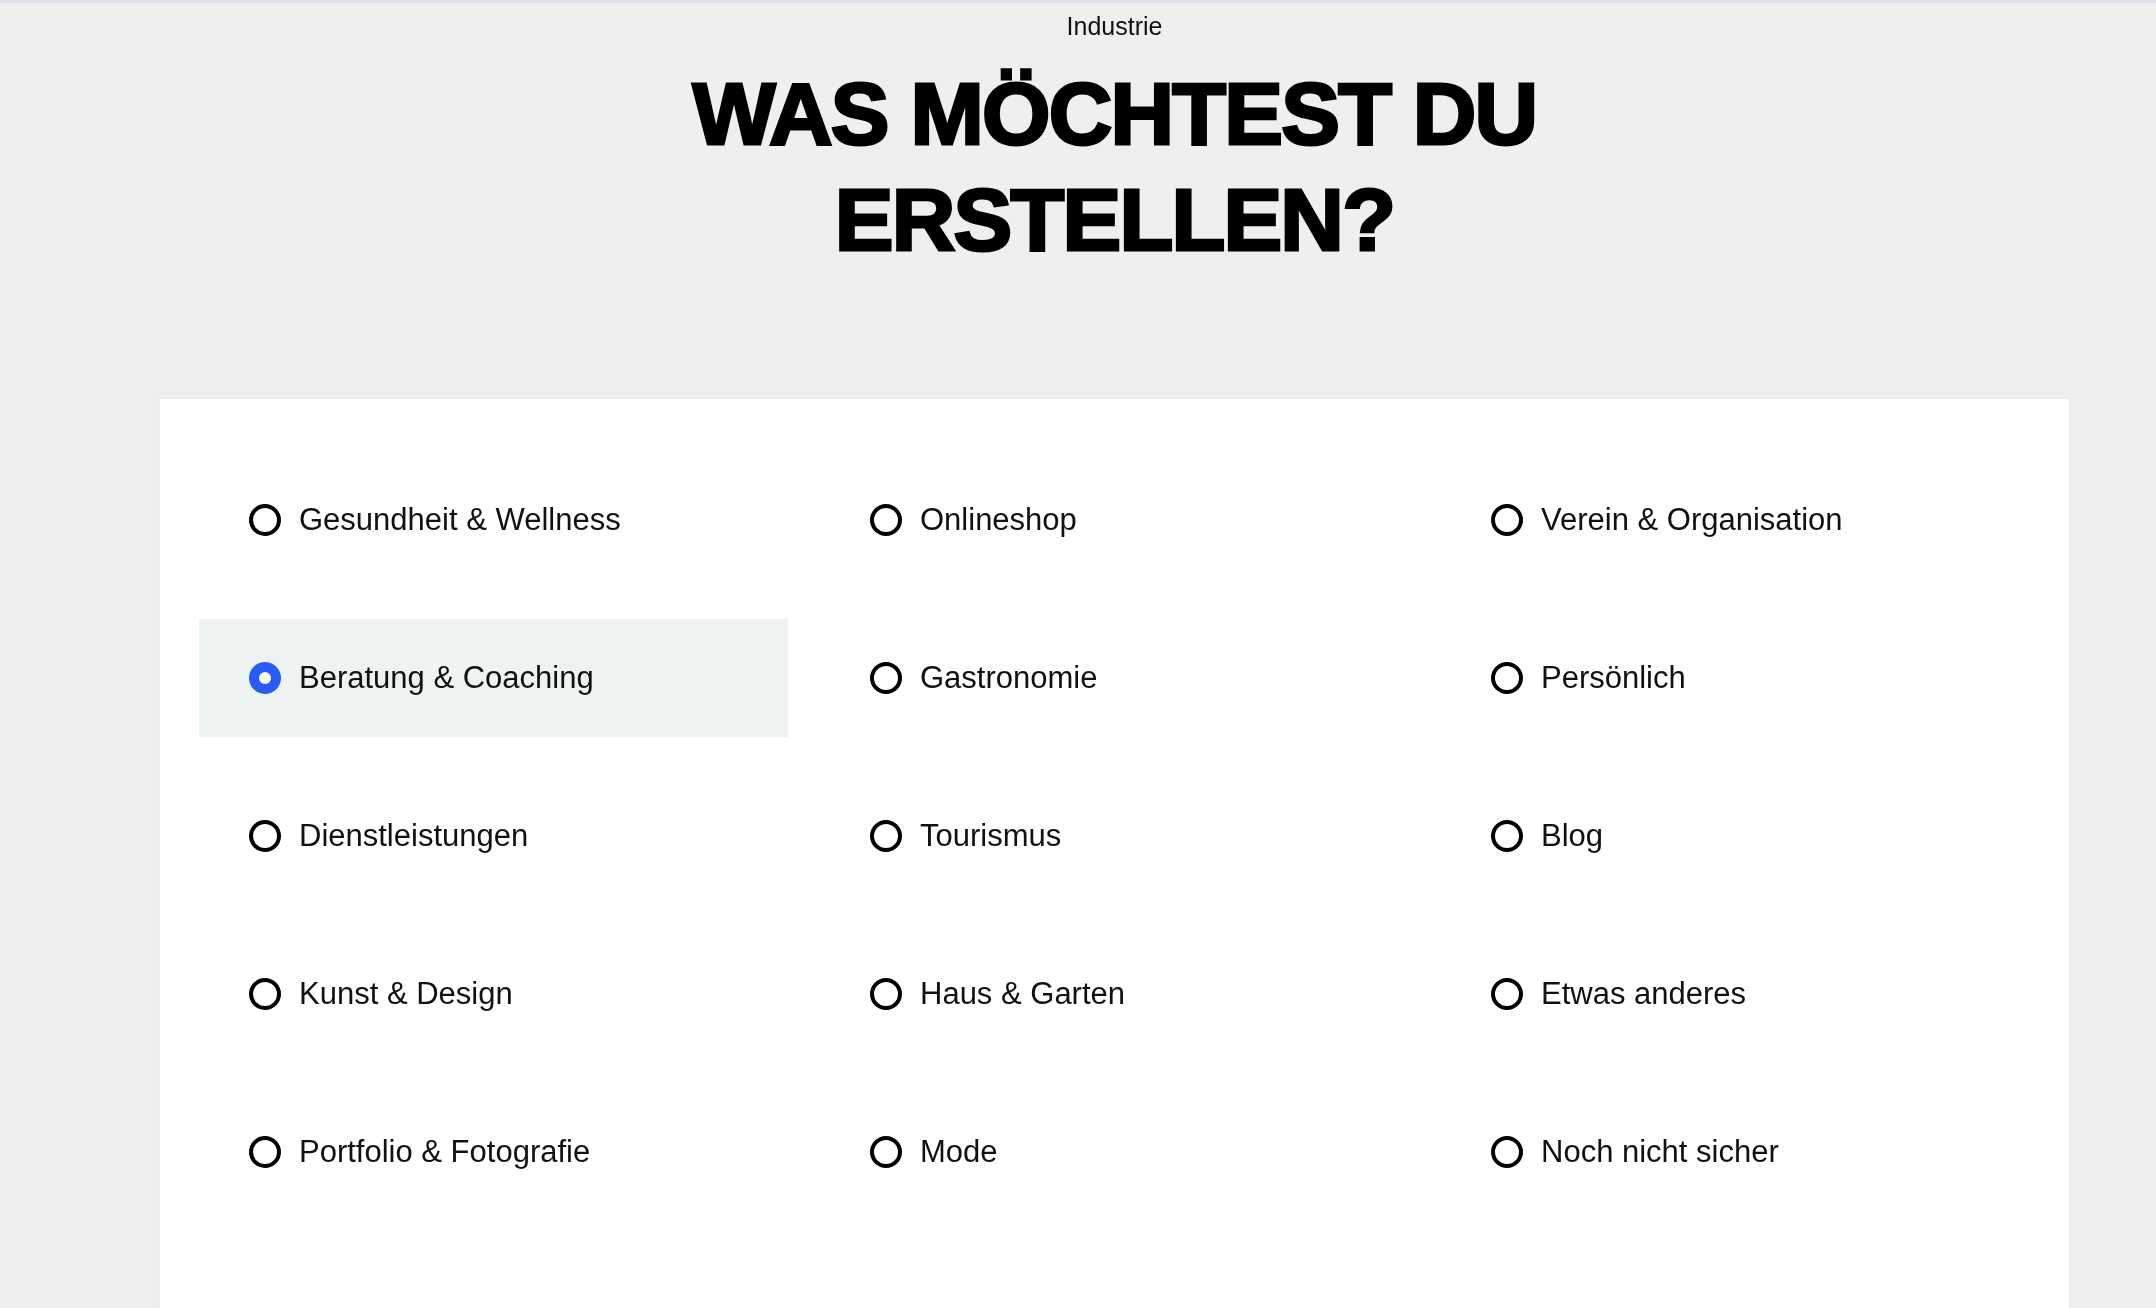 The width and height of the screenshot is (2156, 1308). Describe the element at coordinates (493, 836) in the screenshot. I see `radio-option: Dienstleistungen` at that location.